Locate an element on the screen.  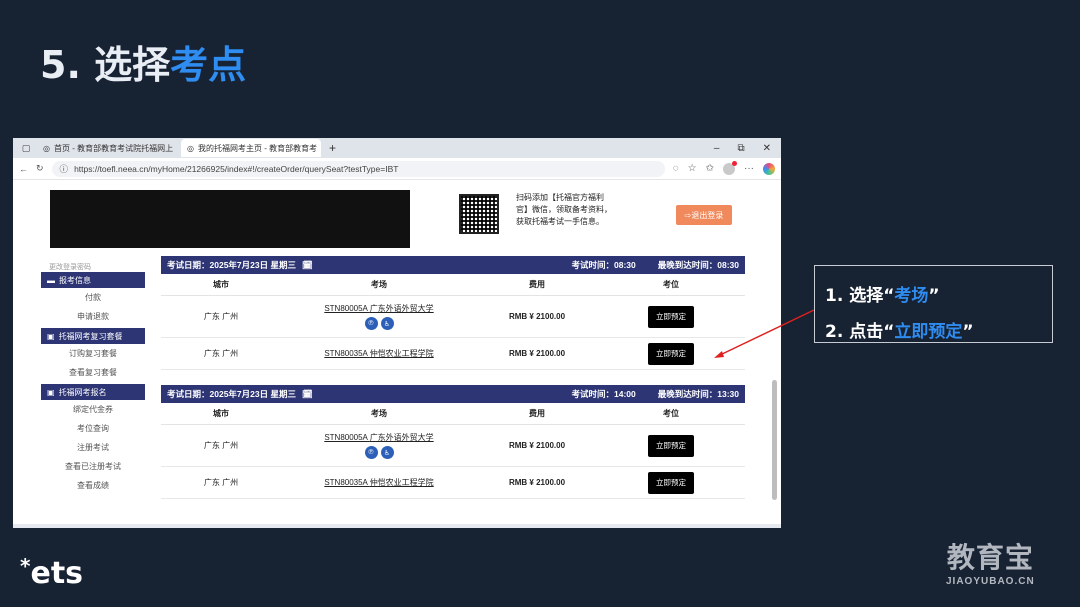
annotation-arrow is located at coordinates (764, 333).